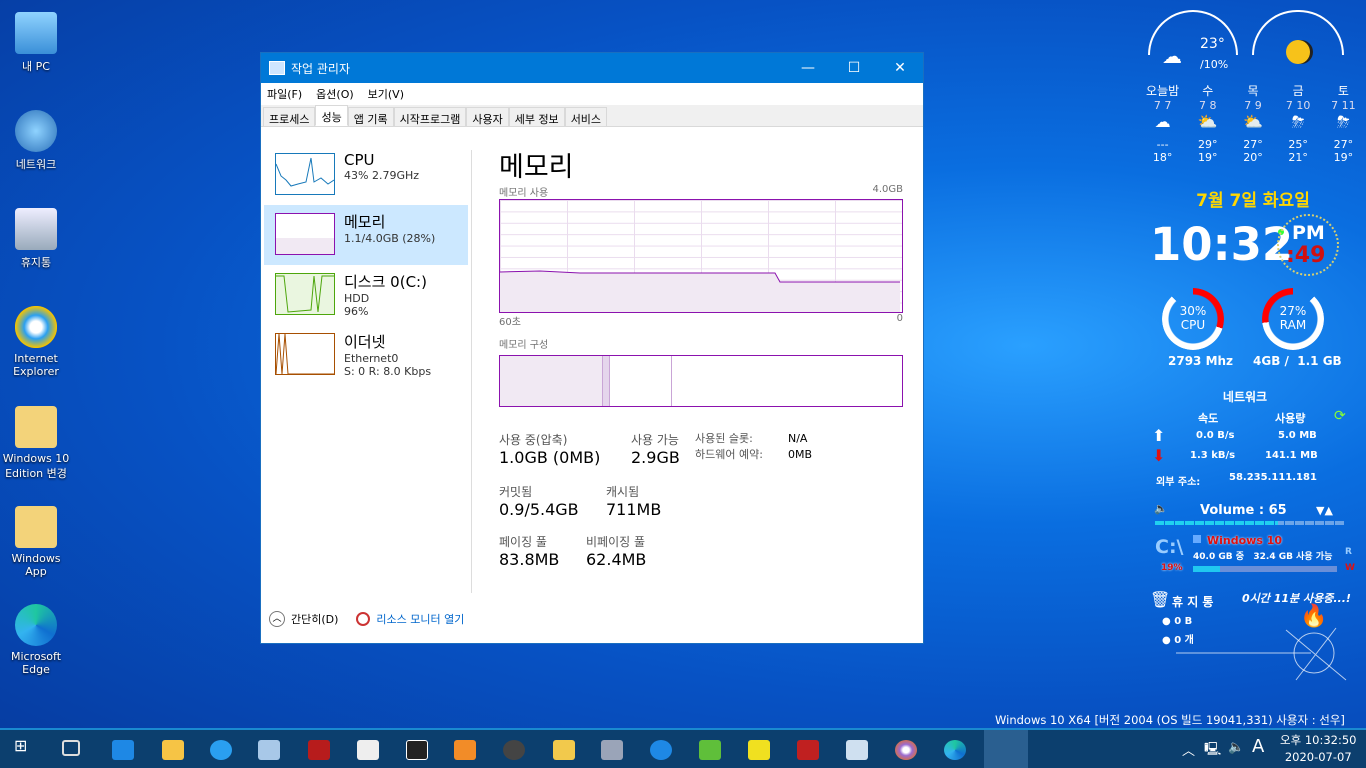 This screenshot has height=768, width=1366. I want to click on tab-processes: 프로세스, so click(289, 116).